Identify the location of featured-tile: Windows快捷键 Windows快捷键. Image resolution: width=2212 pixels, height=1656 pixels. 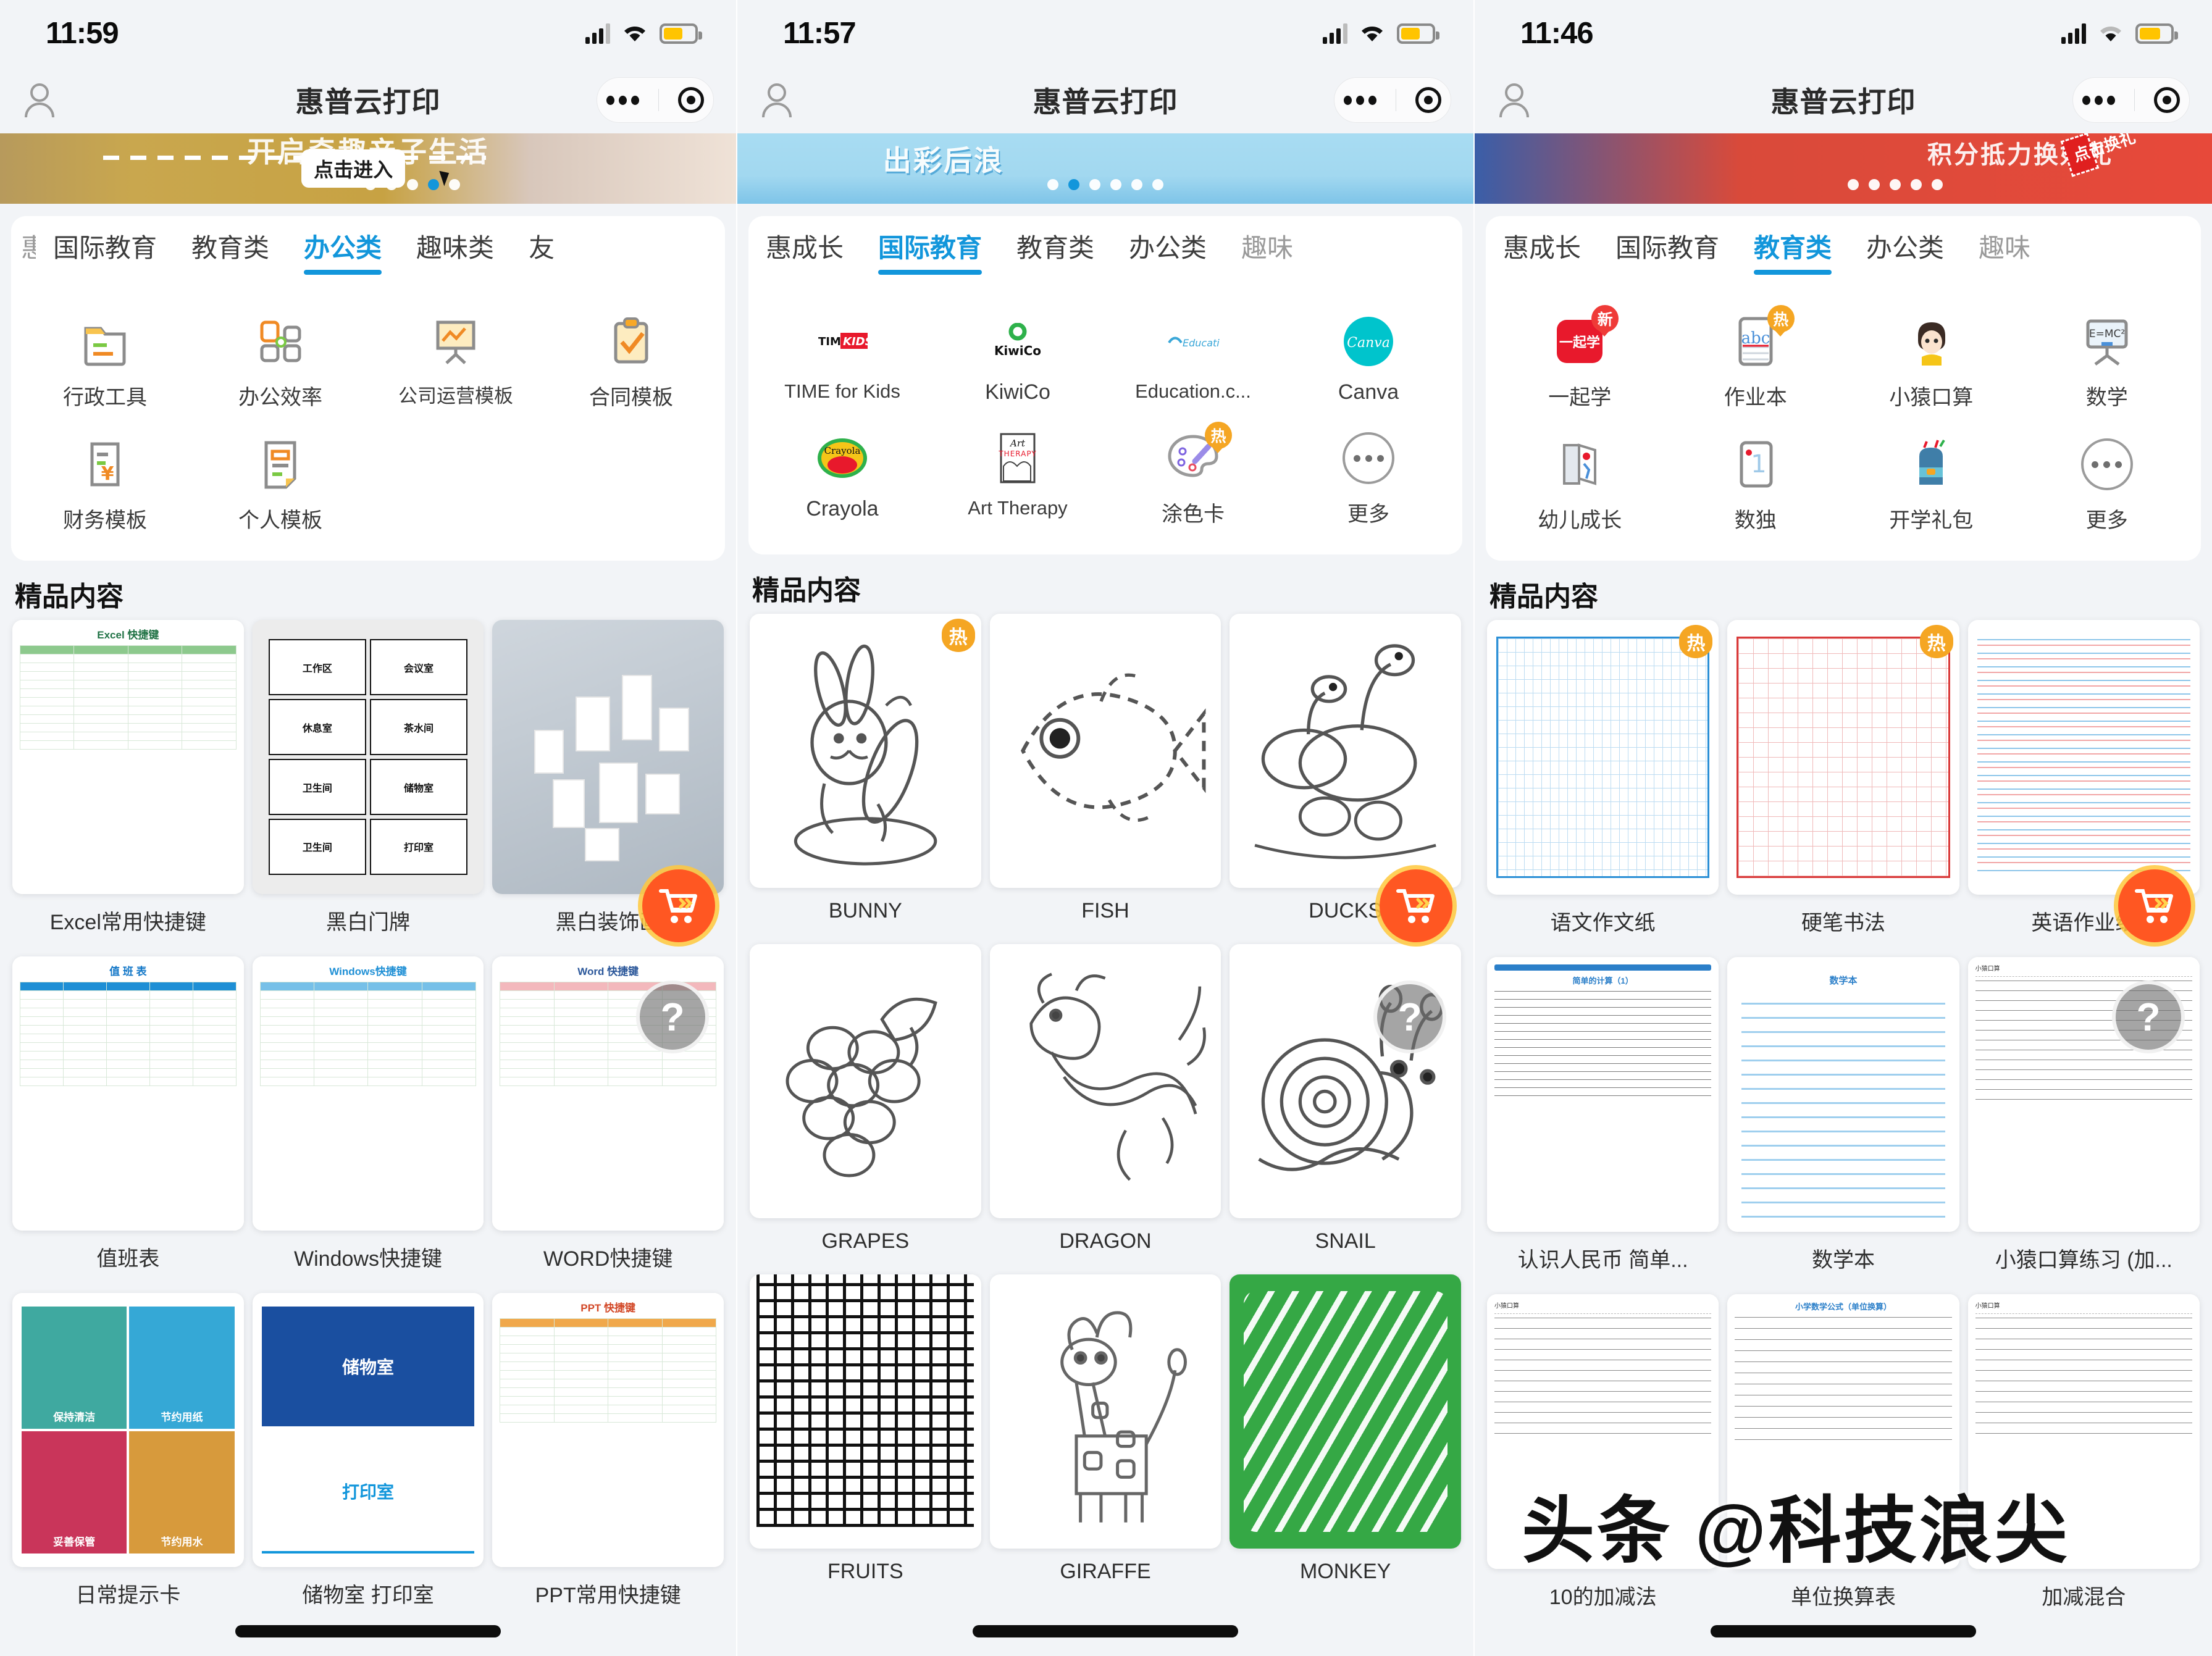
(368, 1122).